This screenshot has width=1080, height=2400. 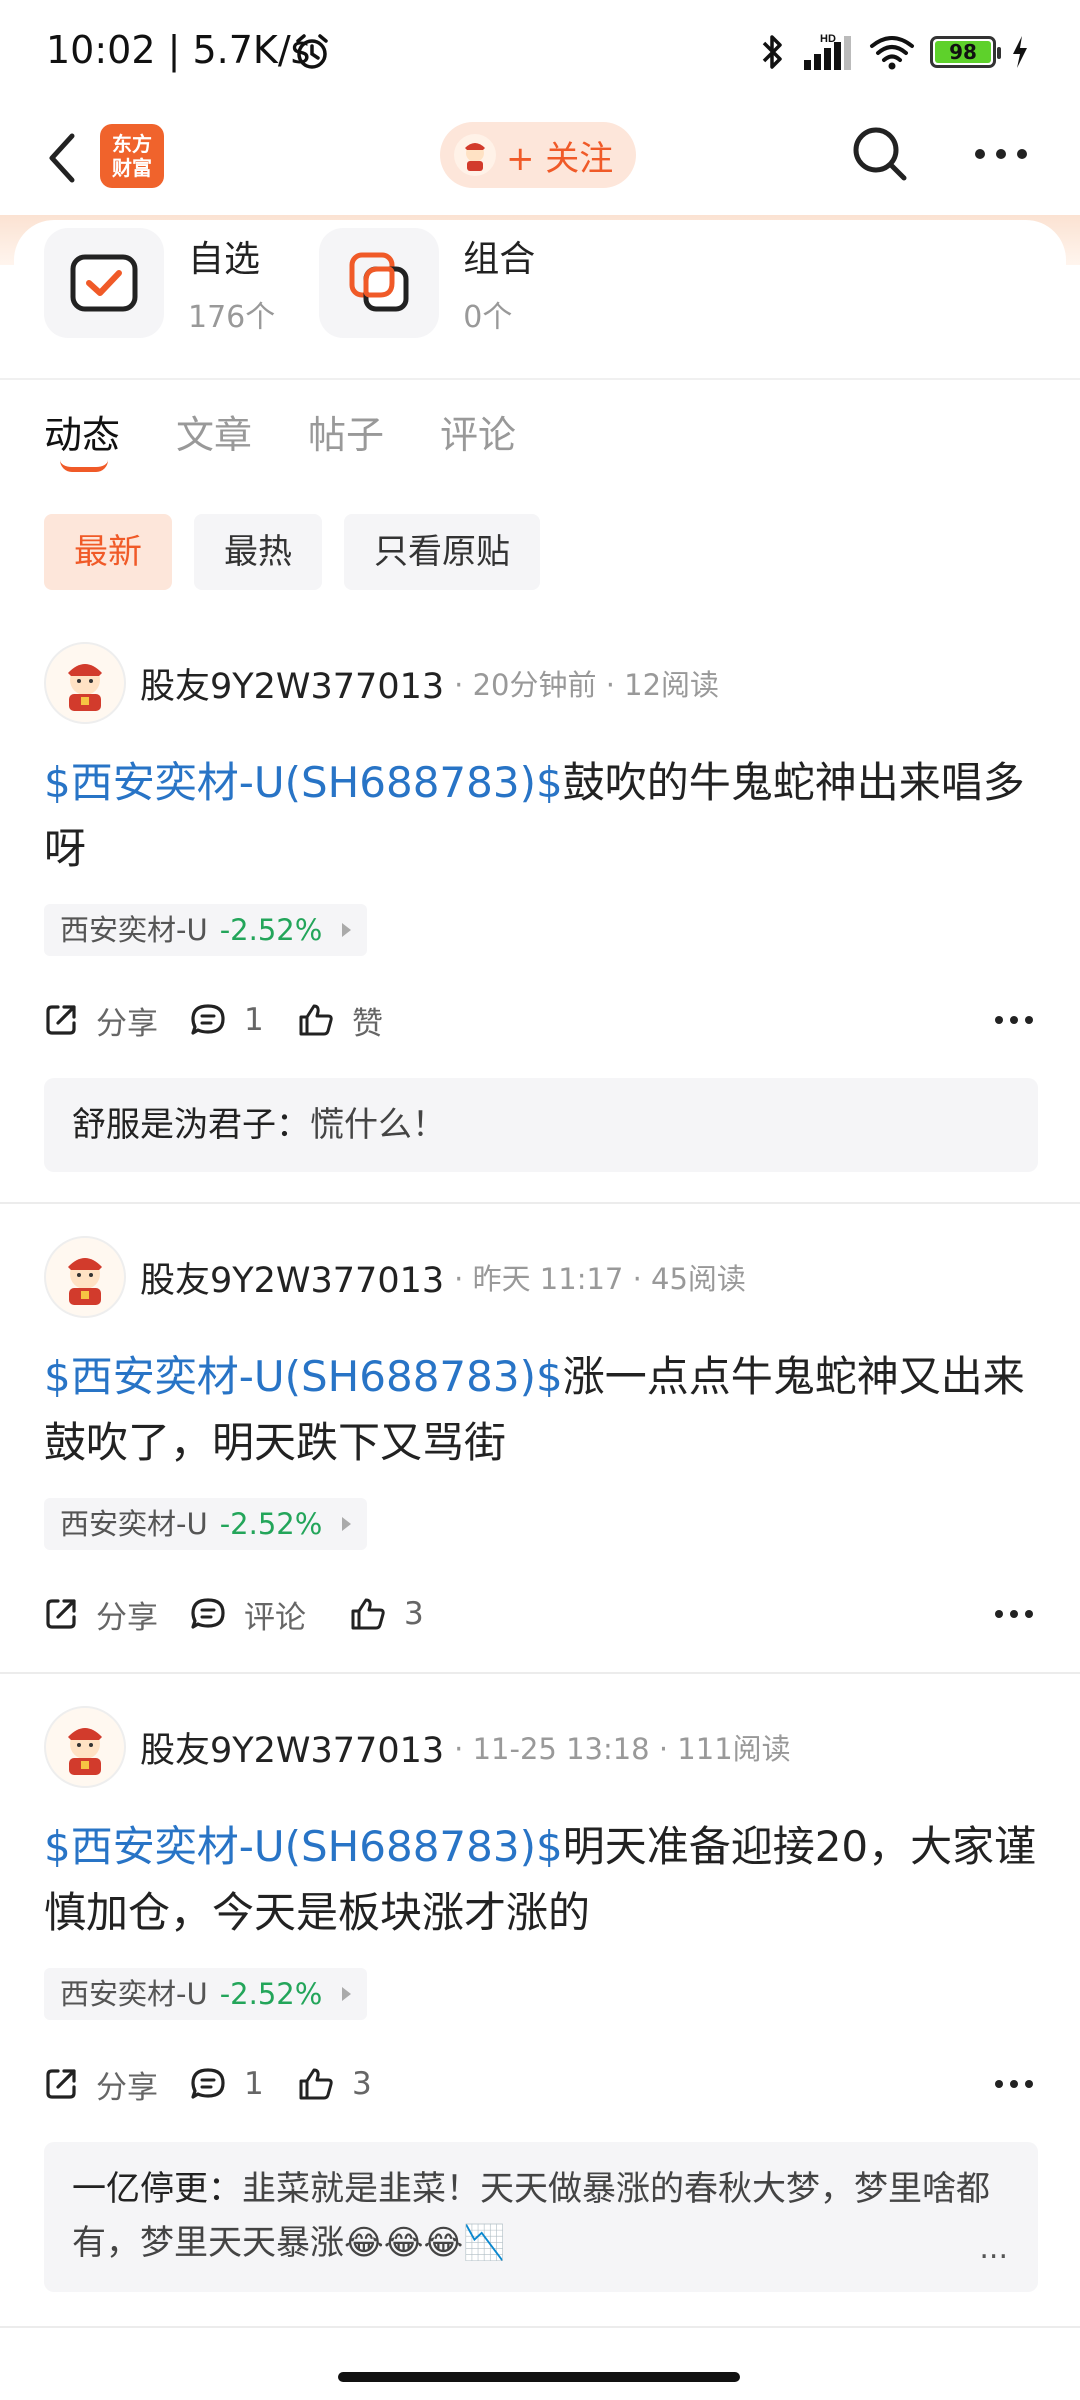 I want to click on post-meta: · 昨天 11:17 · 45阅读, so click(x=600, y=1279).